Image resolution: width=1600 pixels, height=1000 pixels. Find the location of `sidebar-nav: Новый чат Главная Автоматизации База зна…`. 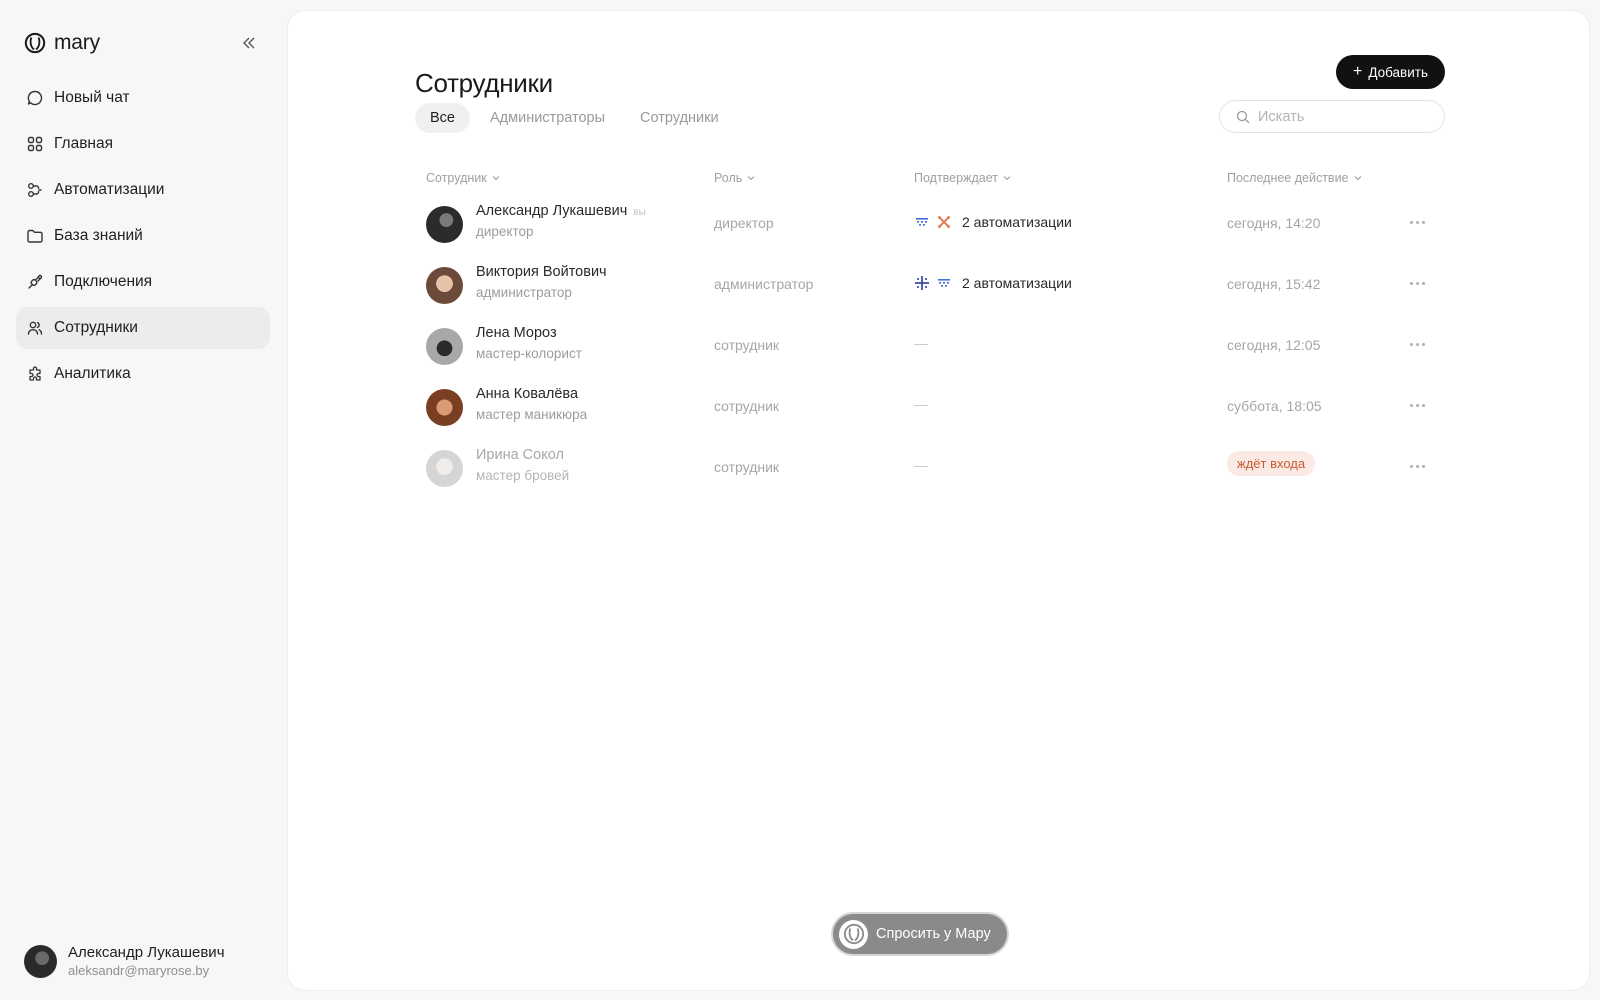

sidebar-nav: Новый чат Главная Автоматизации База зна… is located at coordinates (143, 238).